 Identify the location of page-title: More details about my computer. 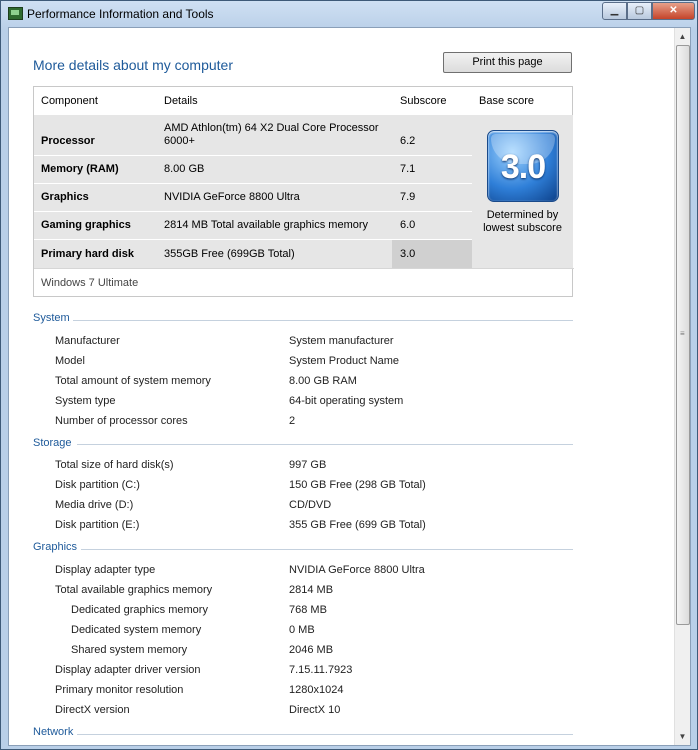
(133, 65).